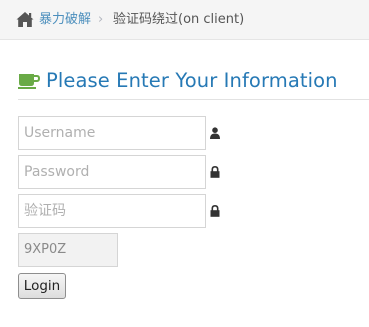 The image size is (369, 327). Describe the element at coordinates (112, 211) in the screenshot. I see `captcha-input` at that location.